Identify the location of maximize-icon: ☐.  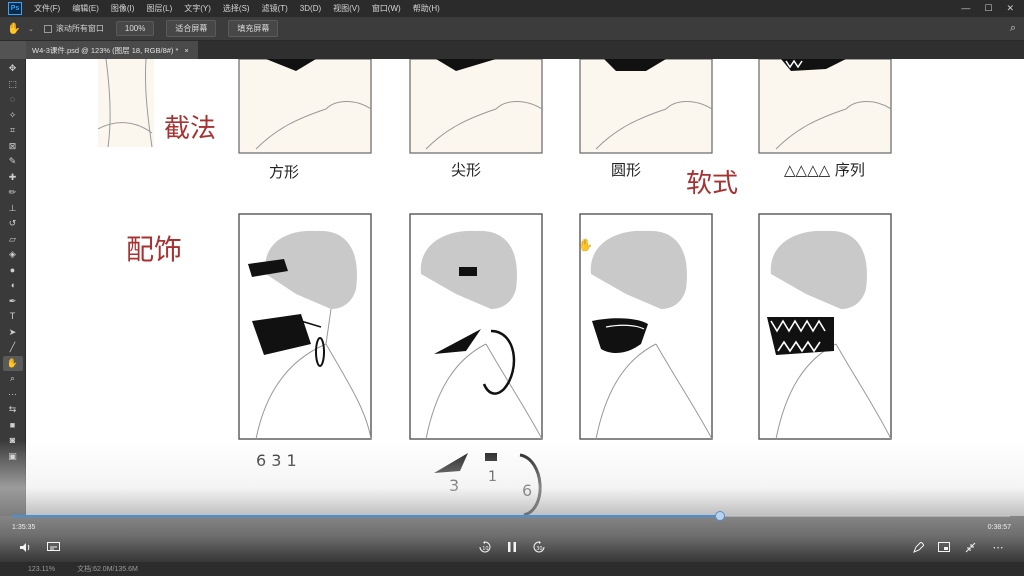
(988, 8).